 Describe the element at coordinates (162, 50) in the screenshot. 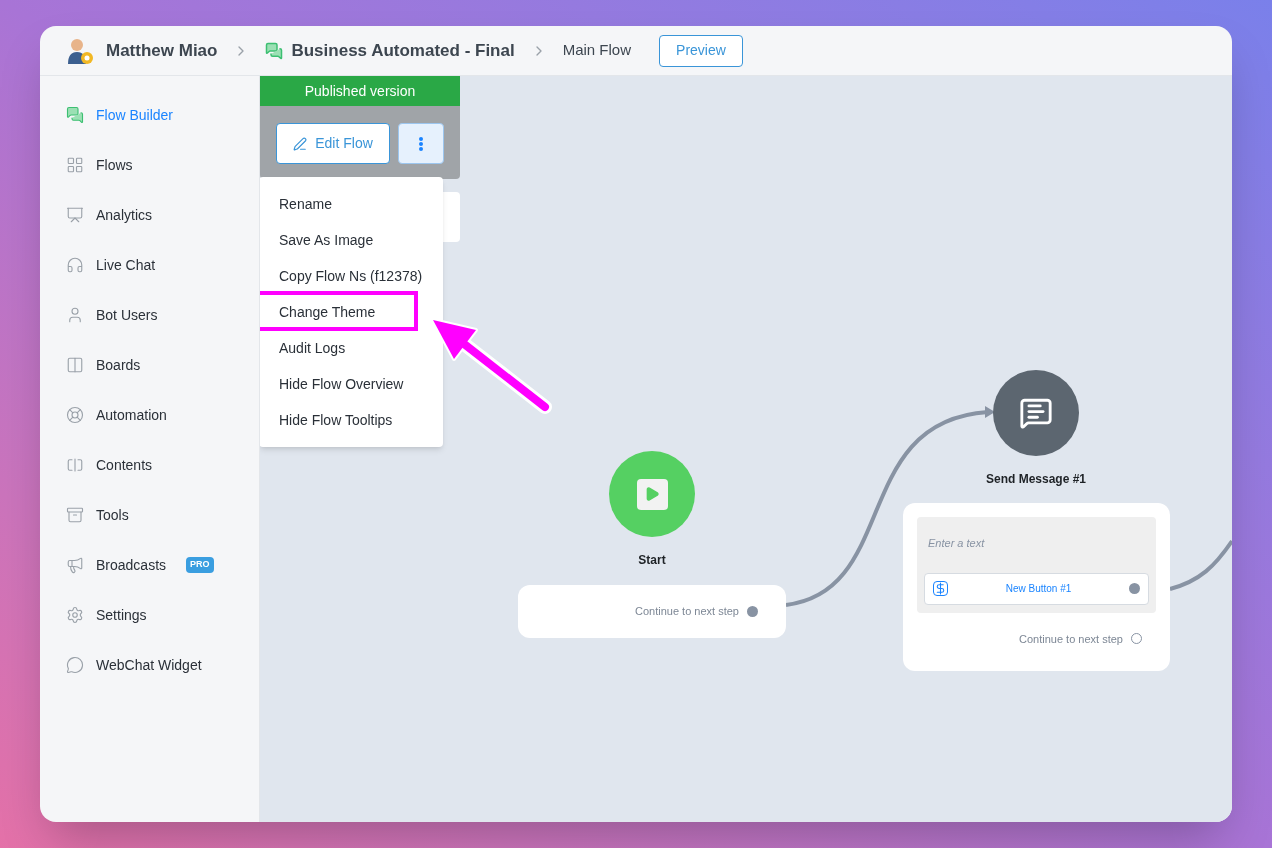

I see `account-name: Matthew Miao` at that location.